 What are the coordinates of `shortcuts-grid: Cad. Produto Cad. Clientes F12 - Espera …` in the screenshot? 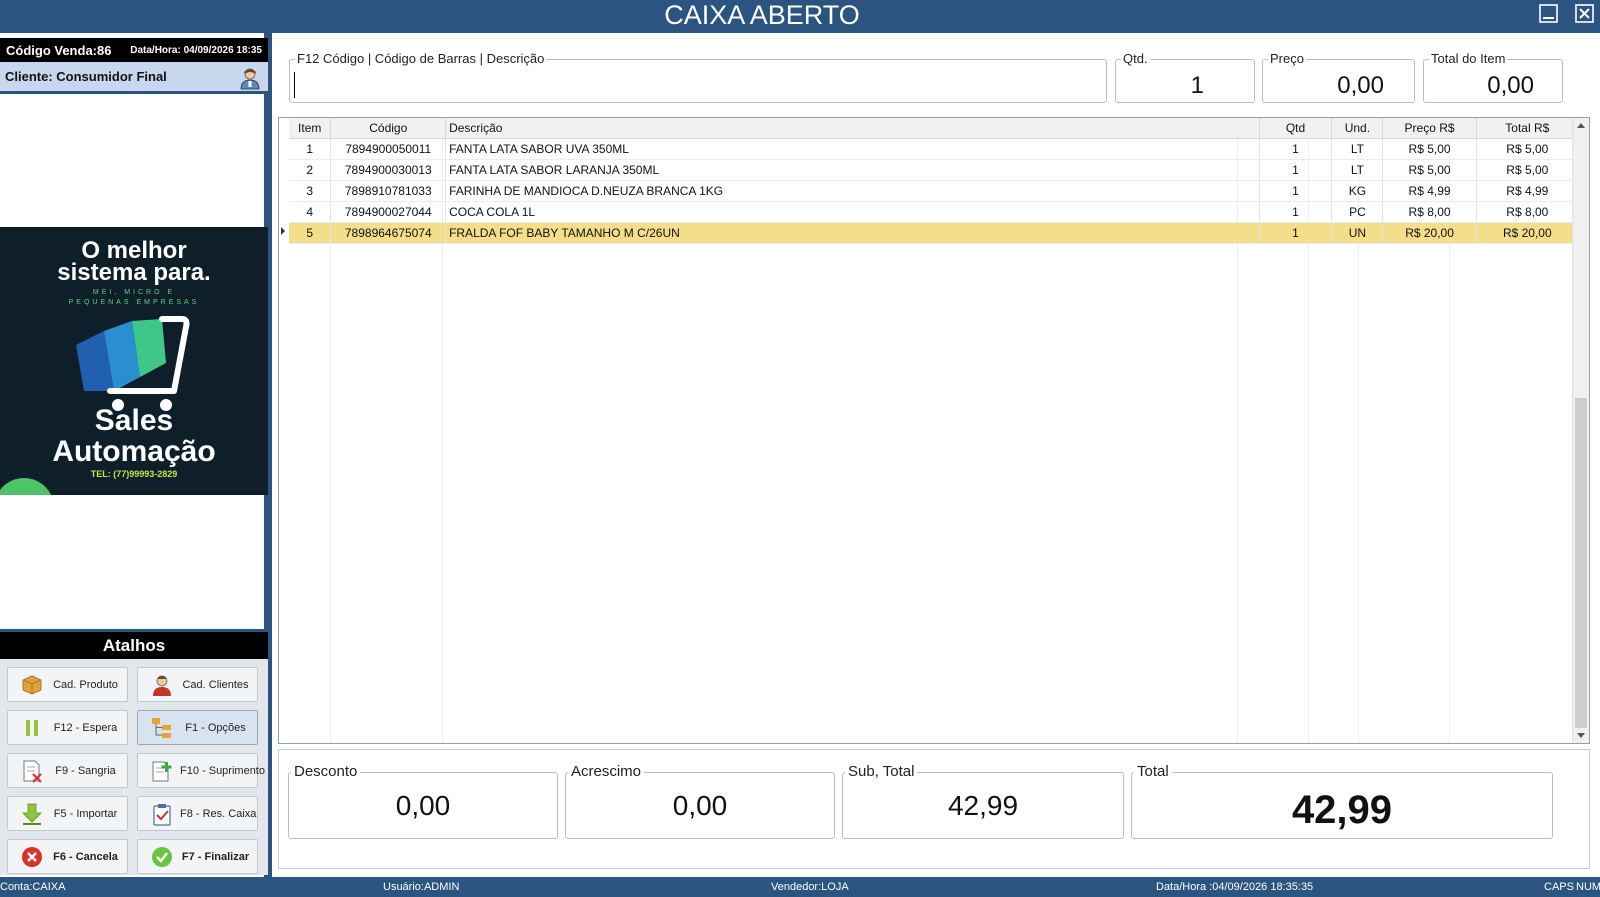 It's located at (136, 770).